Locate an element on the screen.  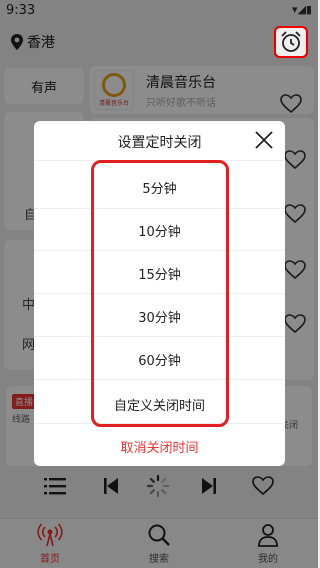
dialog-header: 设置定时关闭 is located at coordinates (159, 141).